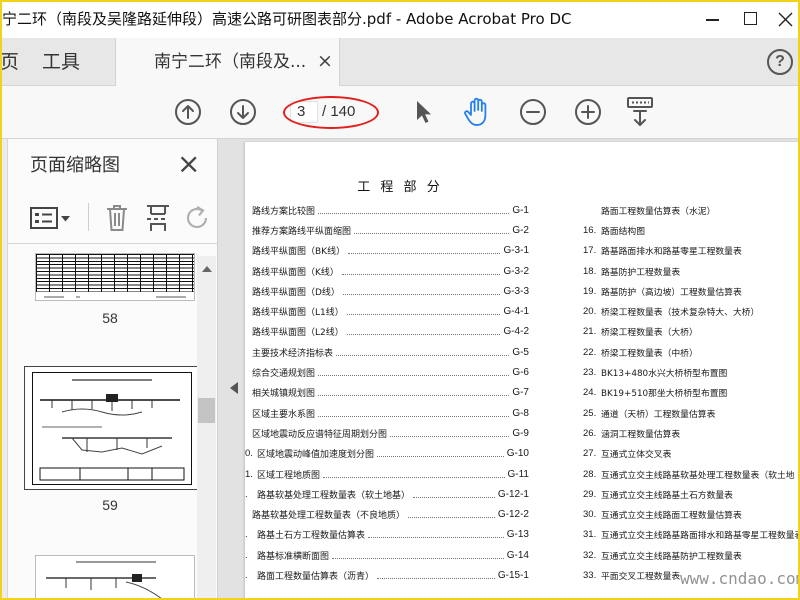  Describe the element at coordinates (325, 61) in the screenshot. I see `tab-close-icon: ×` at that location.